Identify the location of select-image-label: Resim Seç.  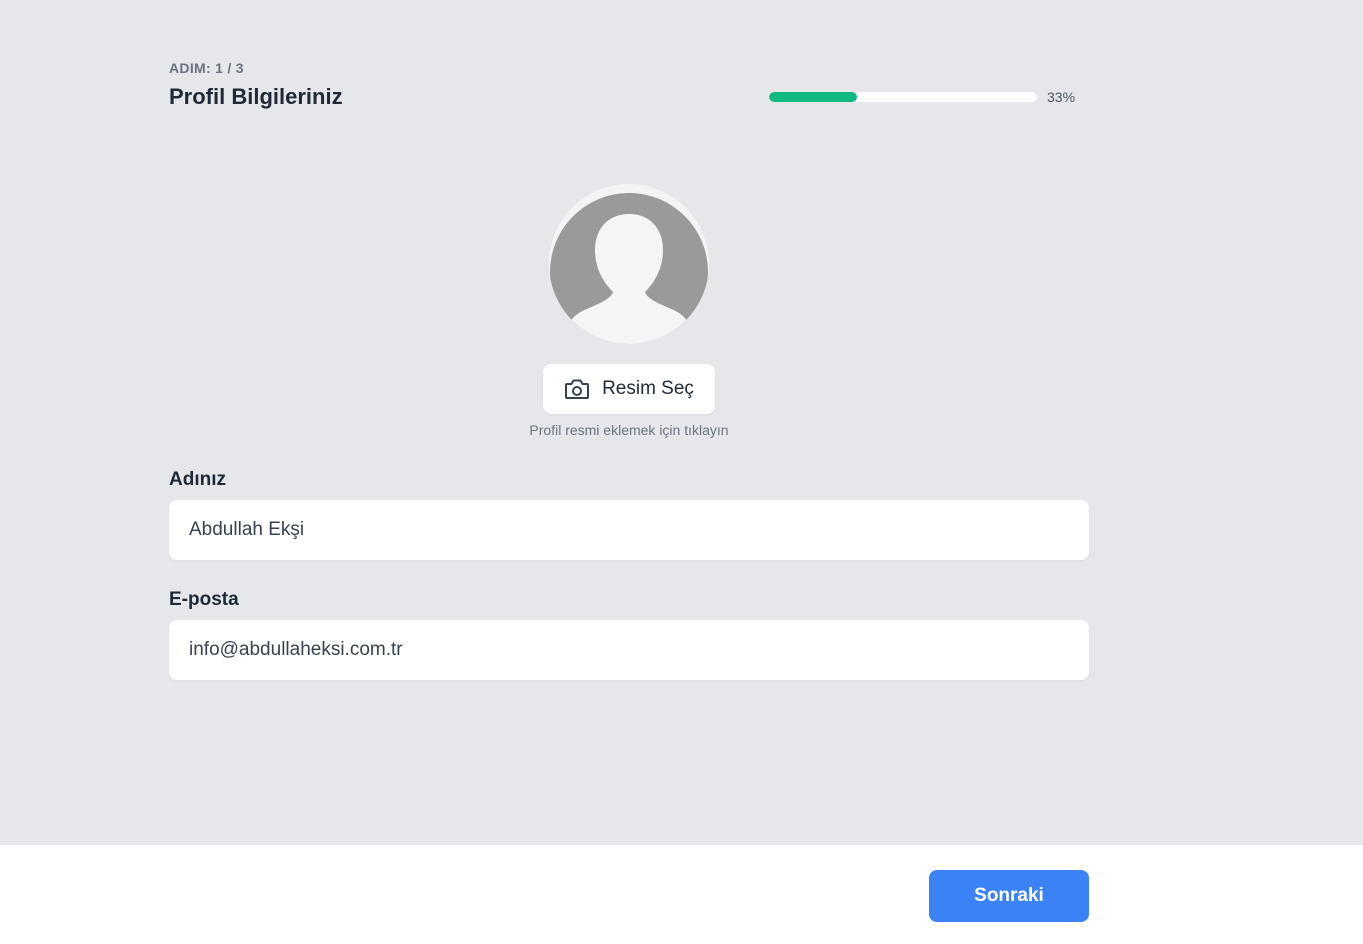
(648, 388).